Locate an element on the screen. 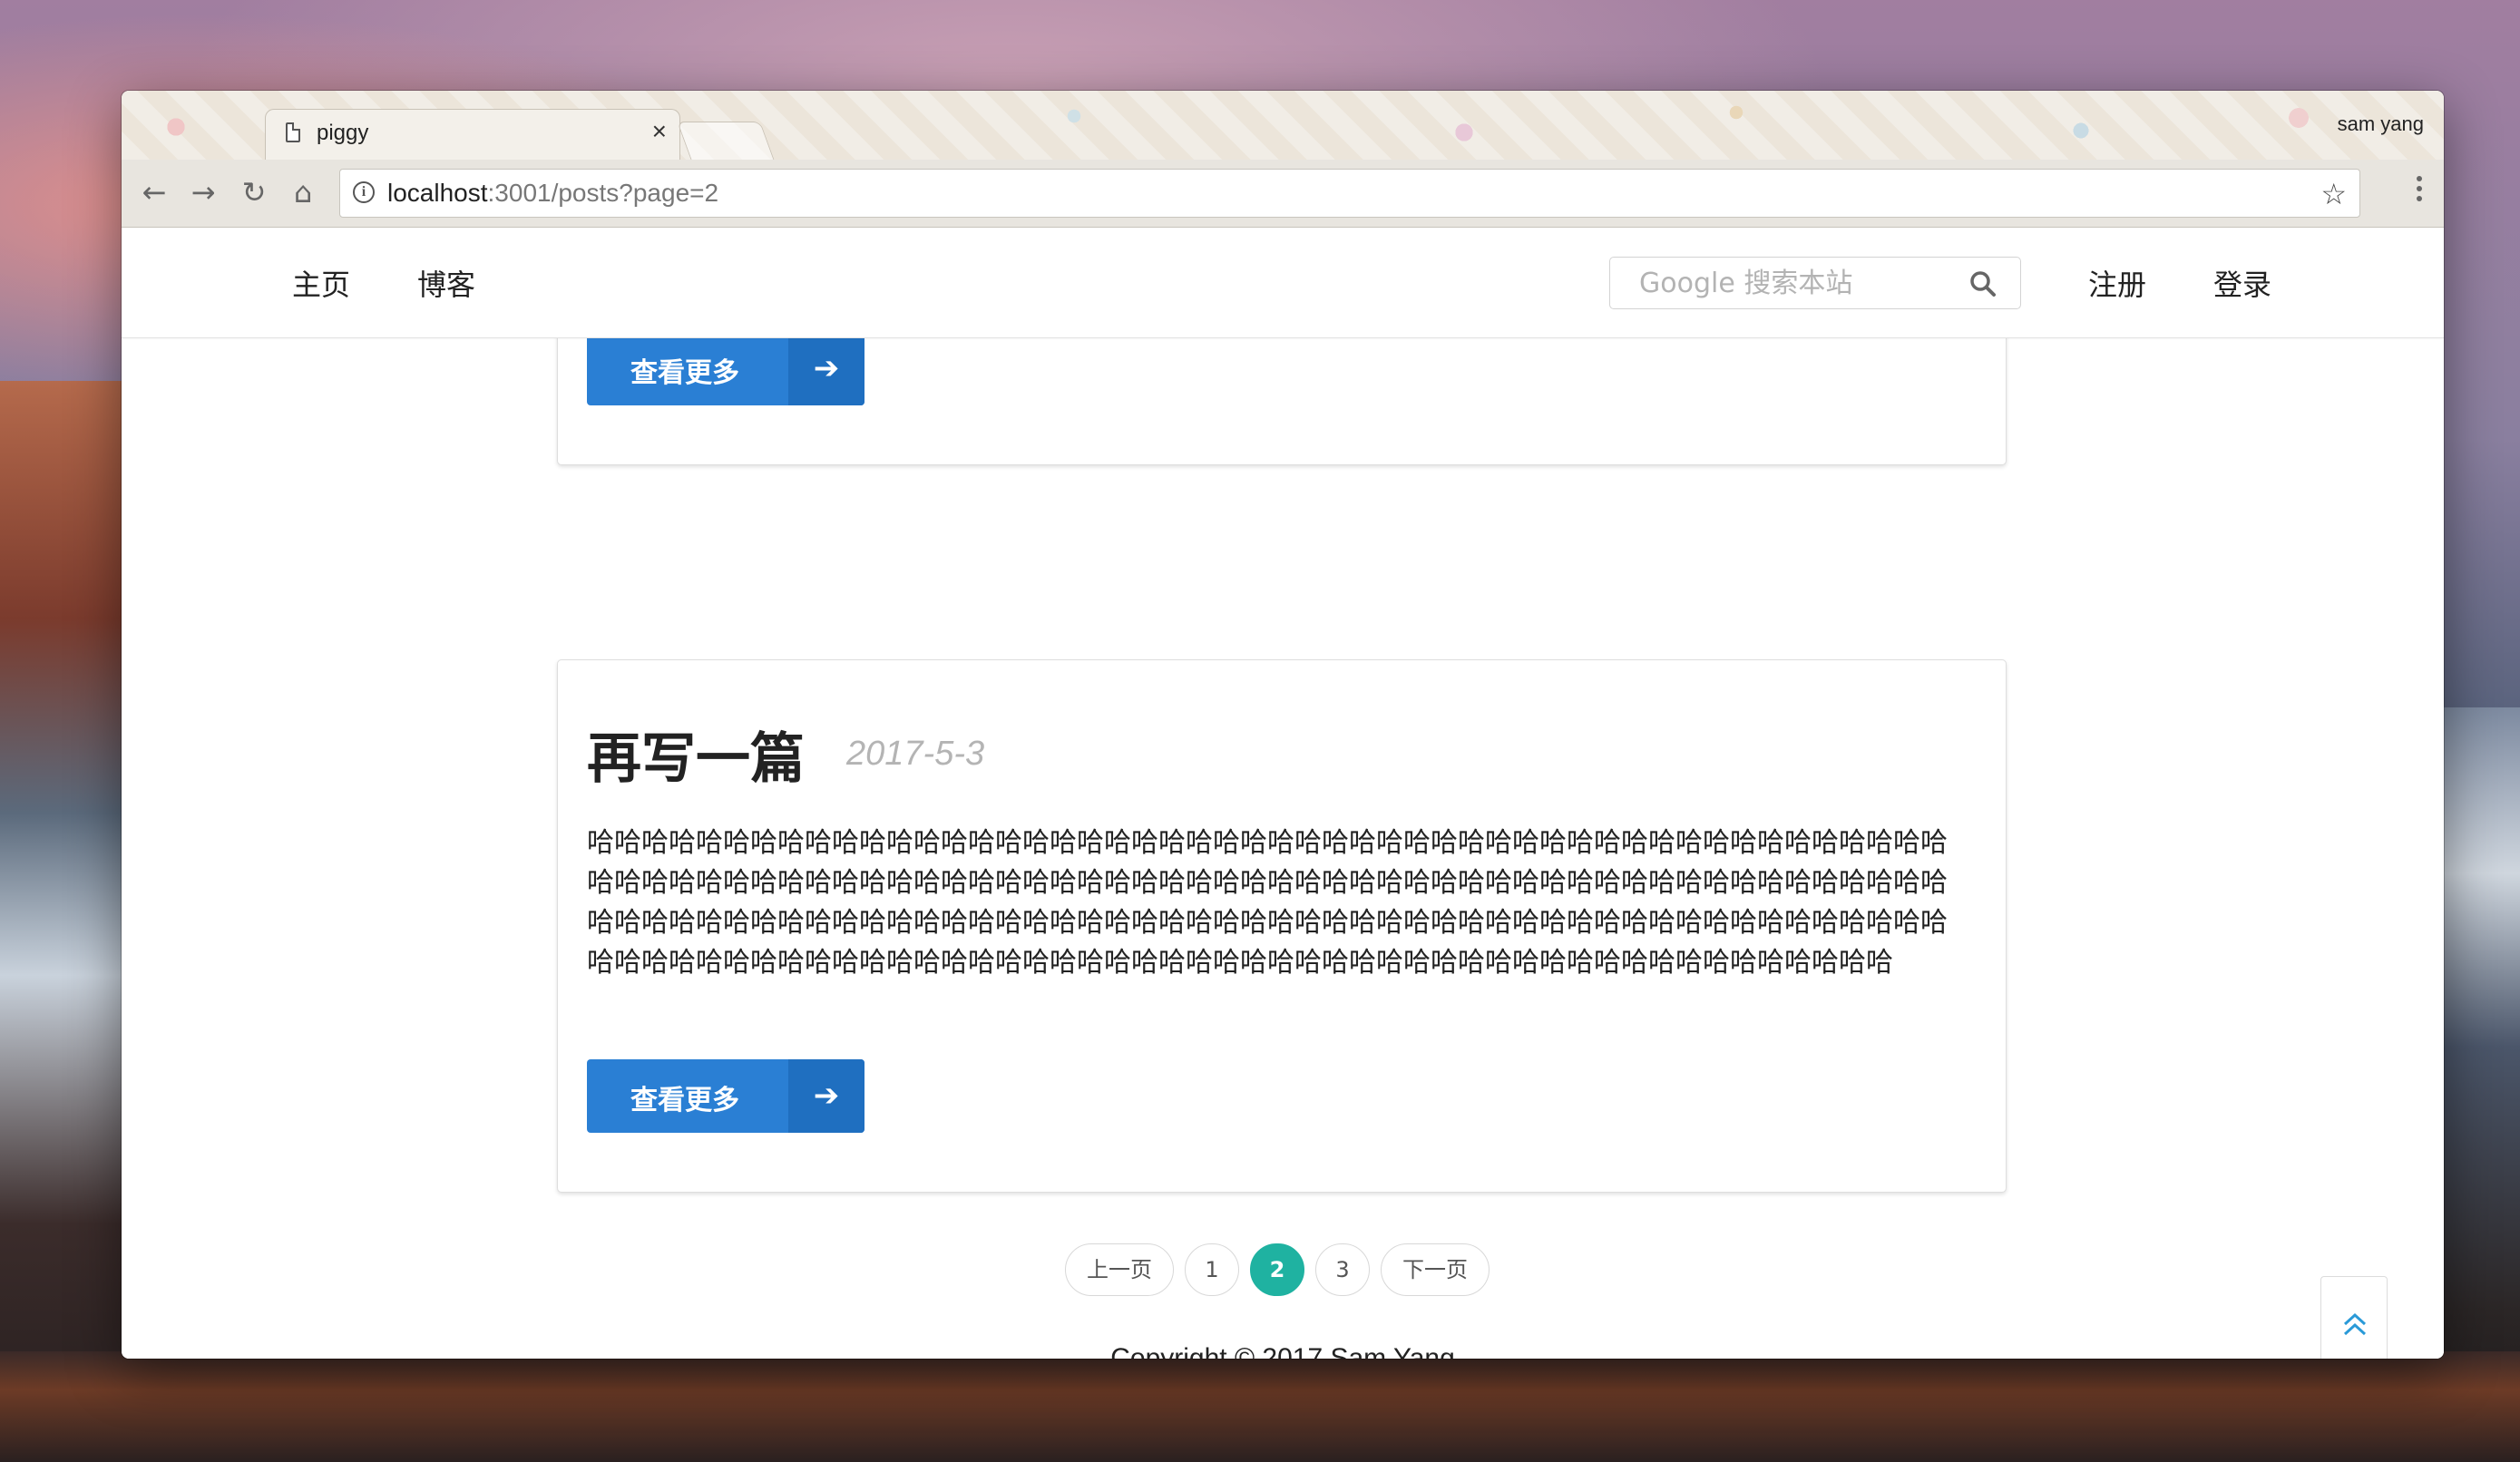 The width and height of the screenshot is (2520, 1462). register-link: 注册 is located at coordinates (2117, 283).